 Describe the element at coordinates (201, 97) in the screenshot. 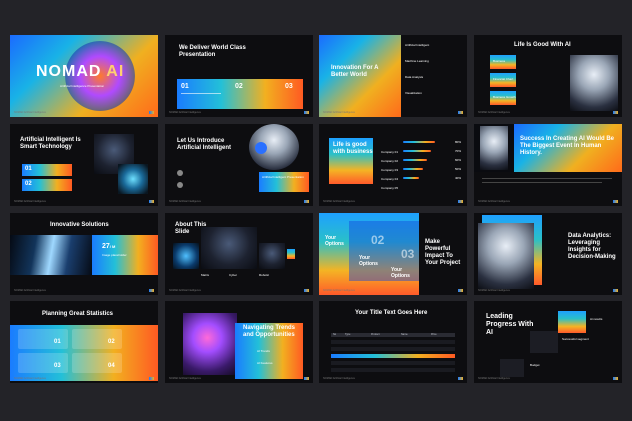

I see `text-lines` at that location.